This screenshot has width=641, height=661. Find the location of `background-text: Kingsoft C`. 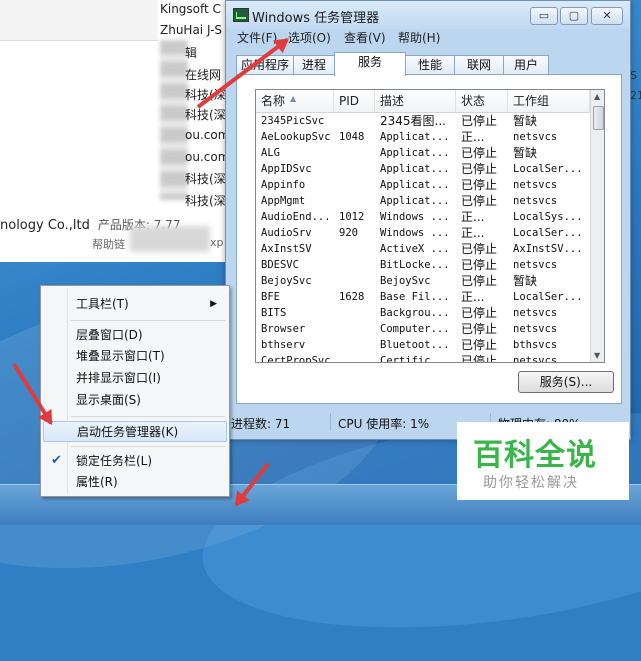

background-text: Kingsoft C is located at coordinates (190, 9).